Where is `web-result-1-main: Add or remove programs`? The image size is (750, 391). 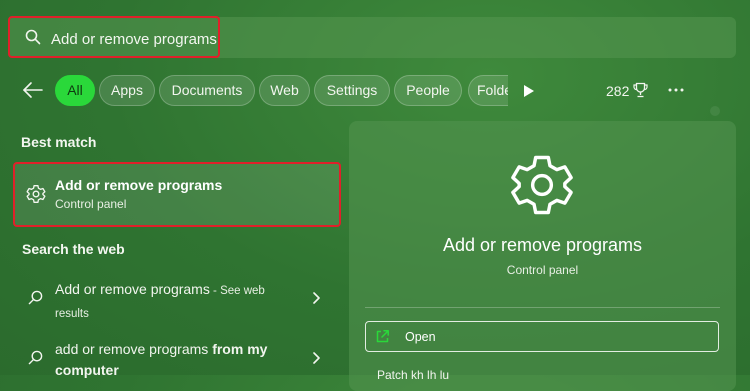
web-result-1-main: Add or remove programs is located at coordinates (132, 289).